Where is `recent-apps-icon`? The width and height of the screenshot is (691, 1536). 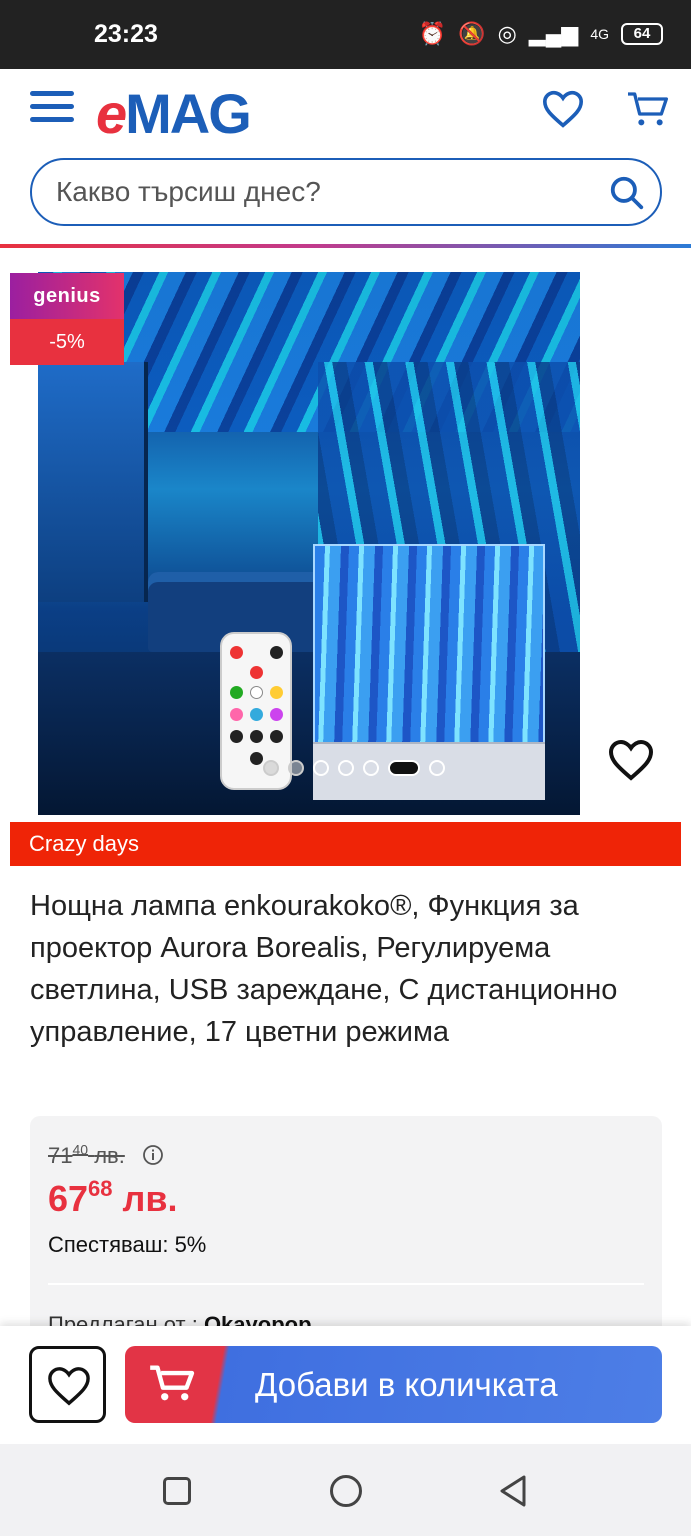 recent-apps-icon is located at coordinates (177, 1491).